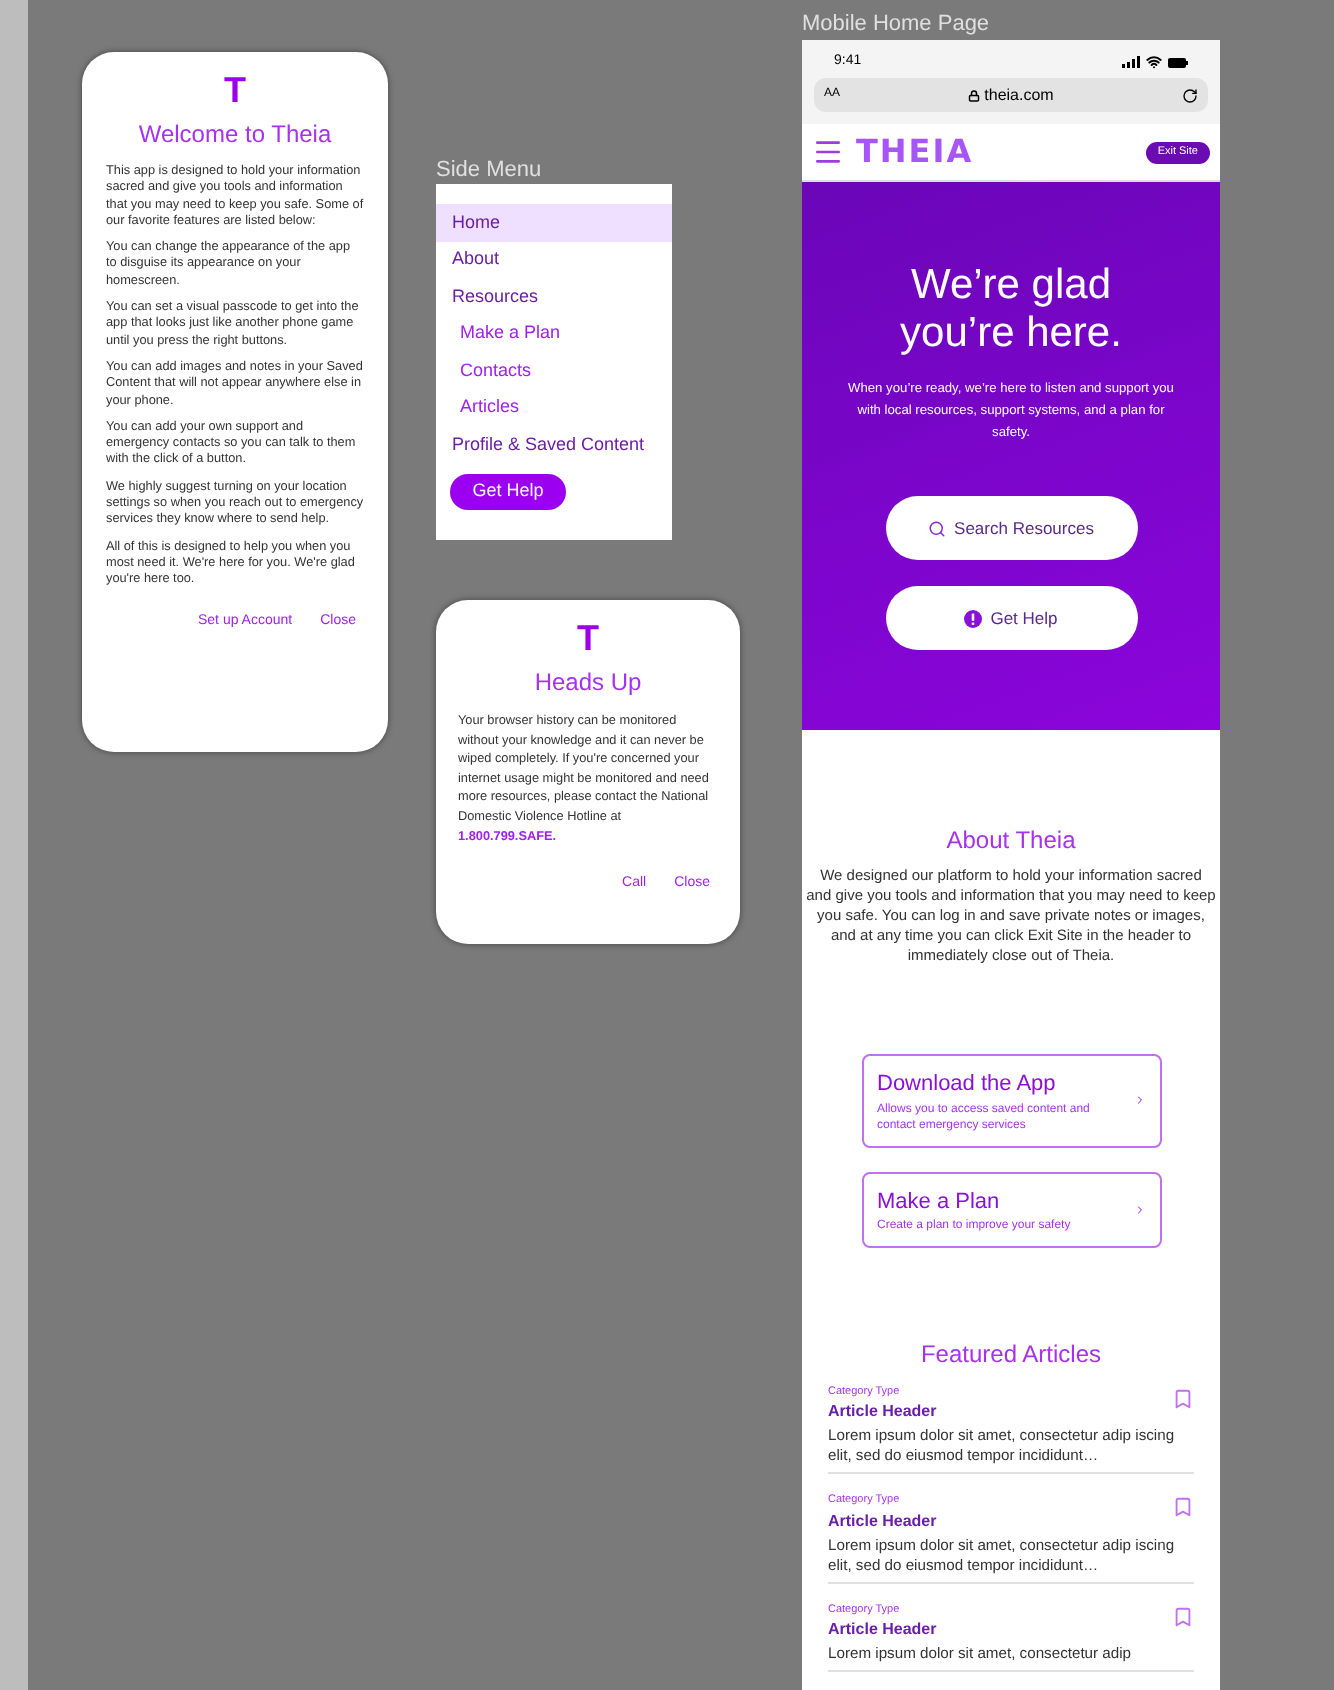 Image resolution: width=1334 pixels, height=1690 pixels. I want to click on hero-button: Search Resources, so click(1011, 528).